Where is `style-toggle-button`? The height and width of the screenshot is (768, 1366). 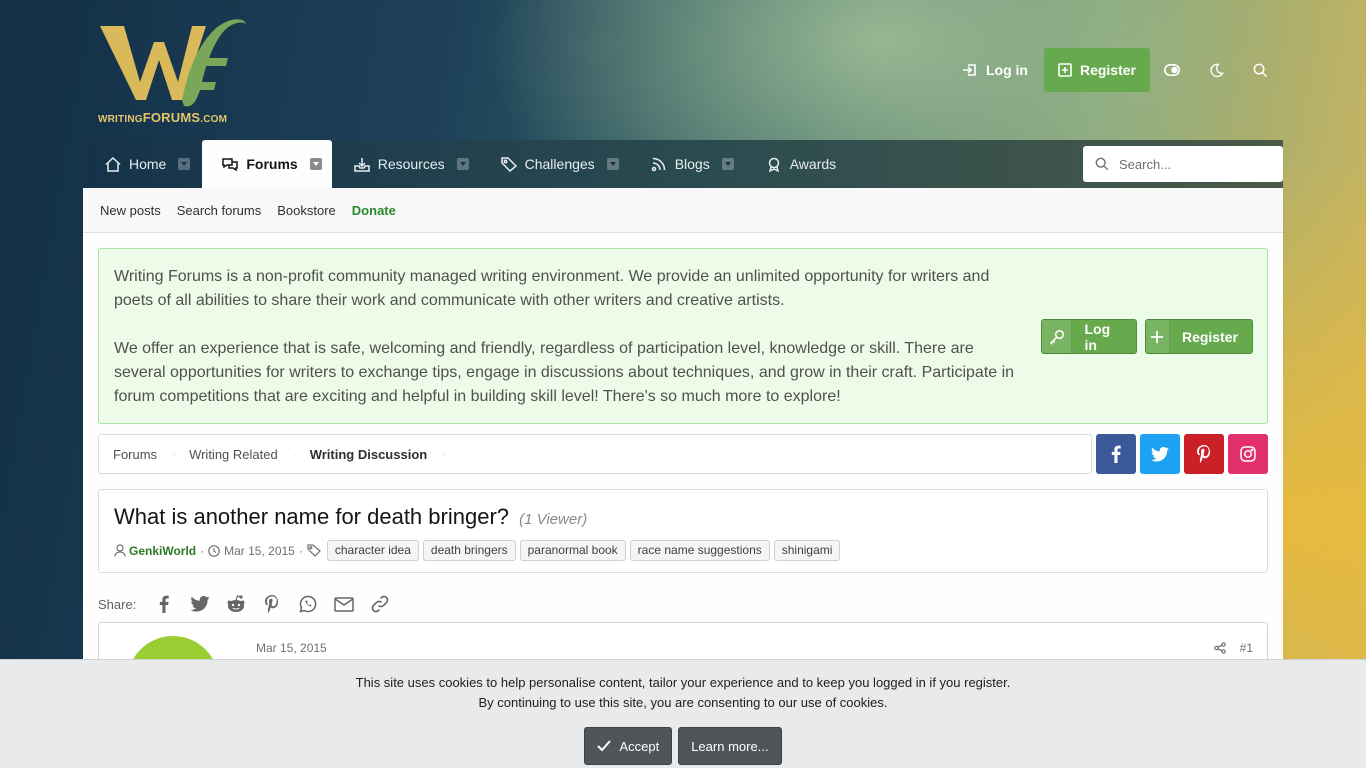 style-toggle-button is located at coordinates (1172, 70).